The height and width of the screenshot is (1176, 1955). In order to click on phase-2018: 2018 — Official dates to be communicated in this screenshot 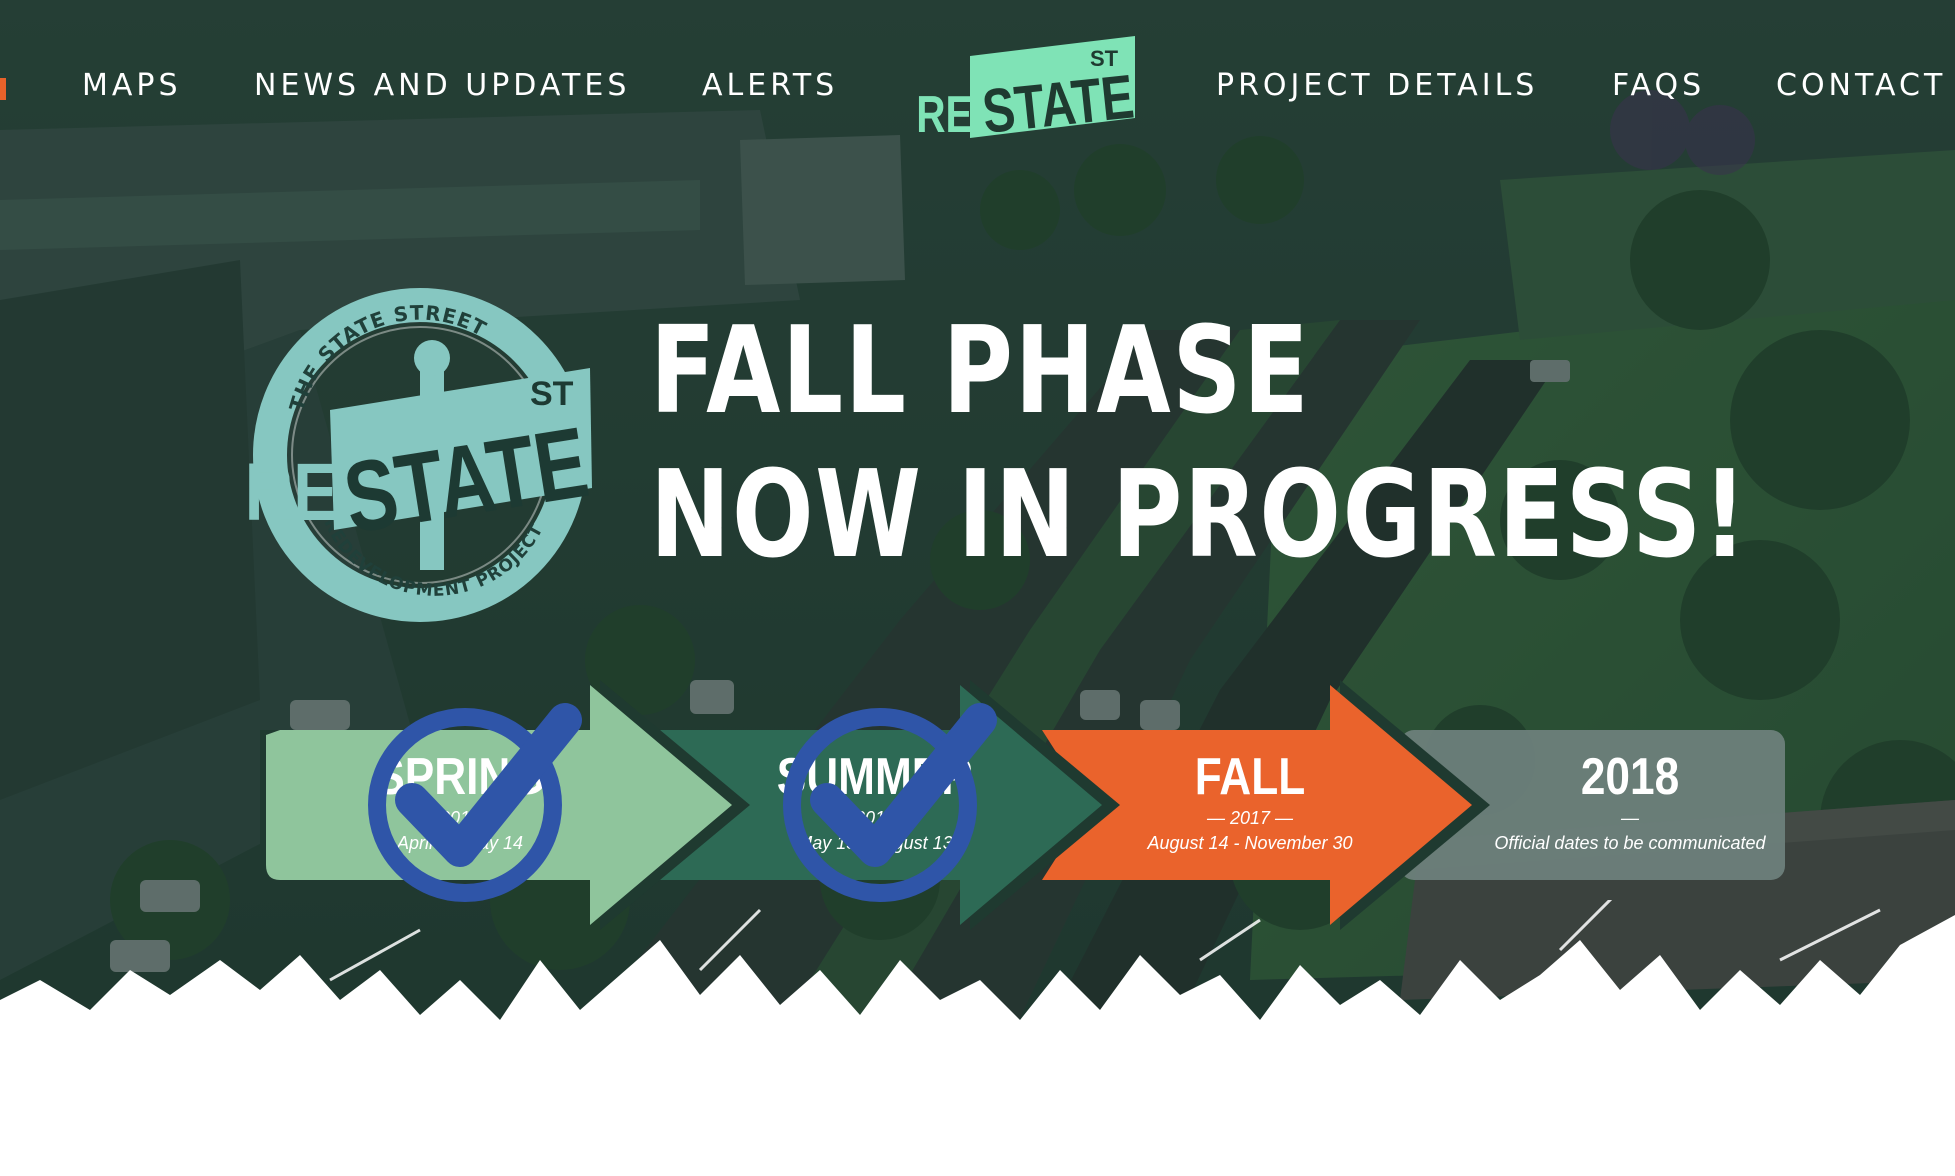, I will do `click(1630, 801)`.